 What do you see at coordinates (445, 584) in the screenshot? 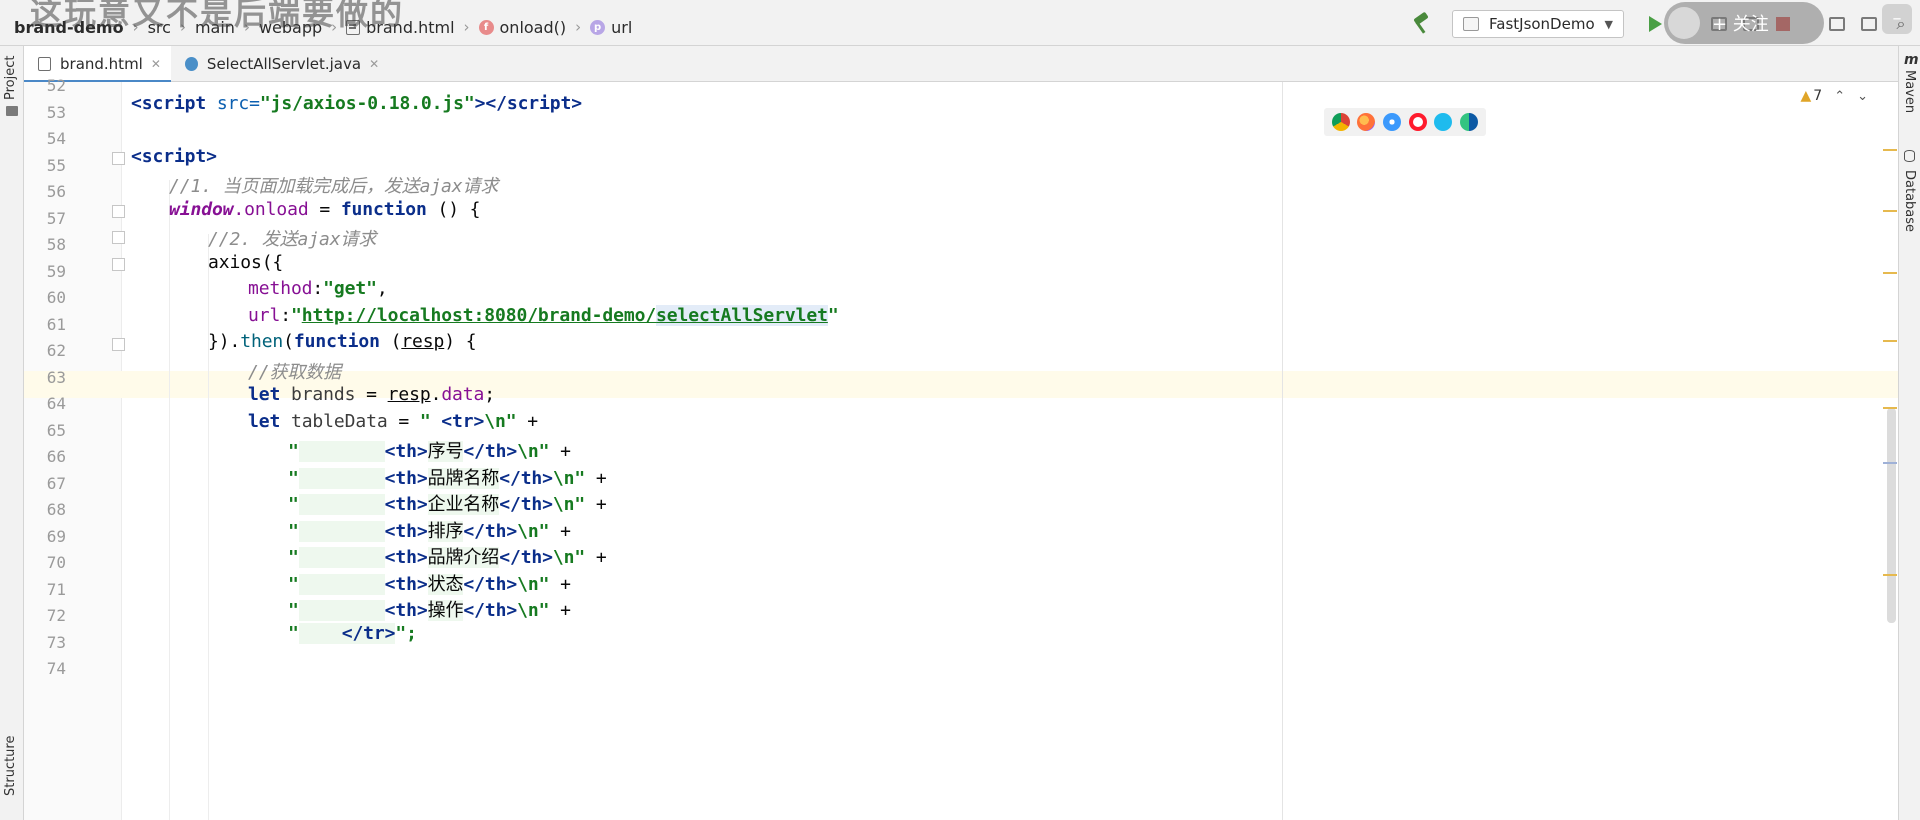
I see `table-header-label: 状态` at bounding box center [445, 584].